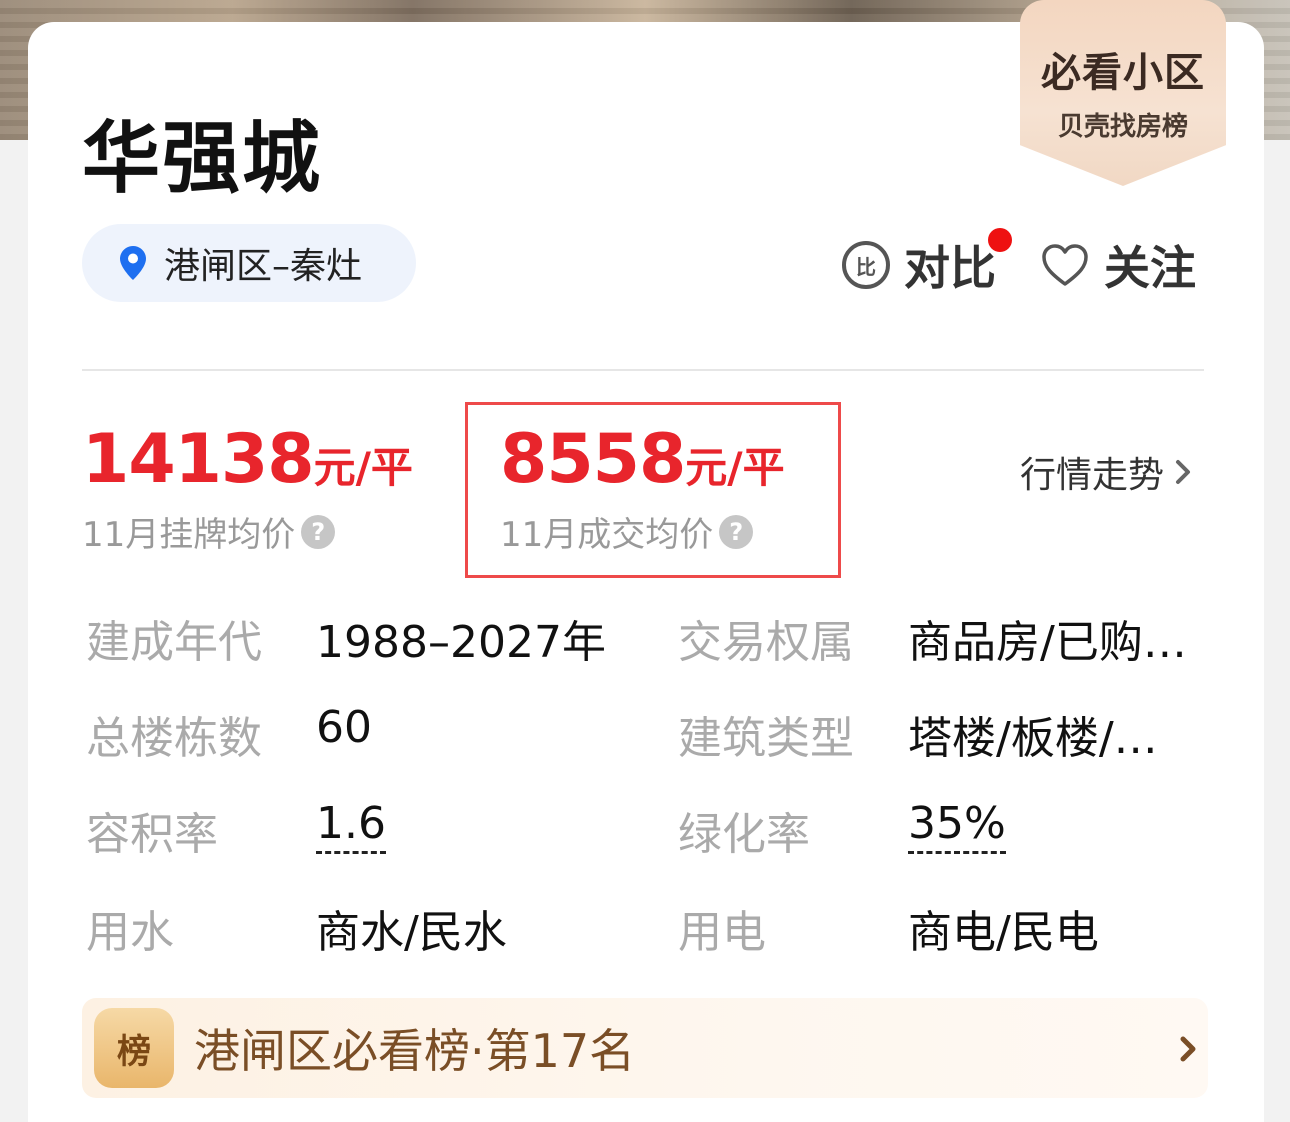 The image size is (1290, 1122). Describe the element at coordinates (202, 159) in the screenshot. I see `community-name: 华强城` at that location.